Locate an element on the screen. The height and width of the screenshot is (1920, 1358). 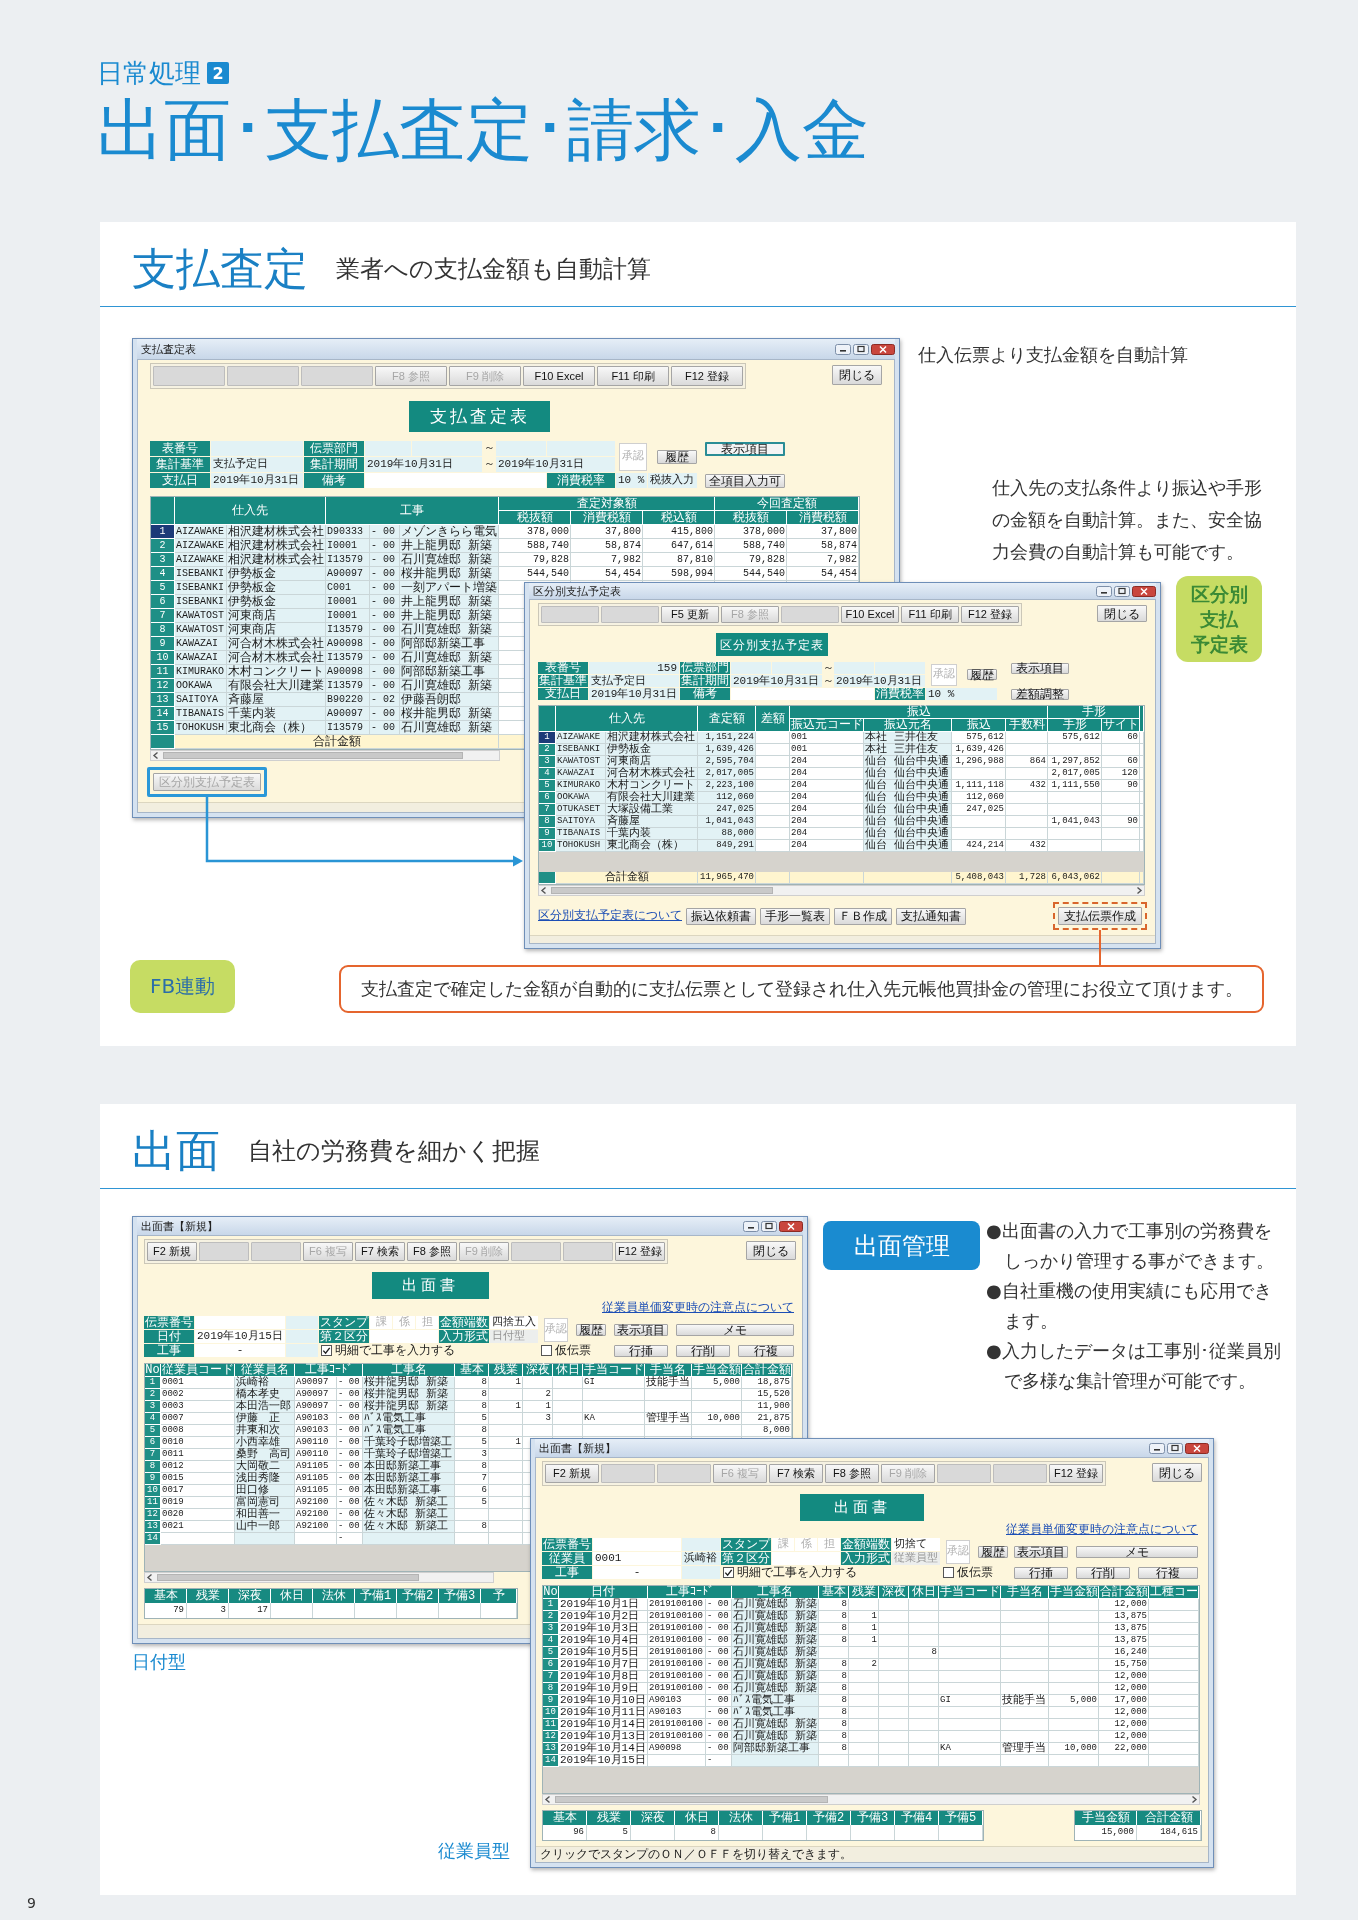
input-field: 0001 is located at coordinates (637, 1558).